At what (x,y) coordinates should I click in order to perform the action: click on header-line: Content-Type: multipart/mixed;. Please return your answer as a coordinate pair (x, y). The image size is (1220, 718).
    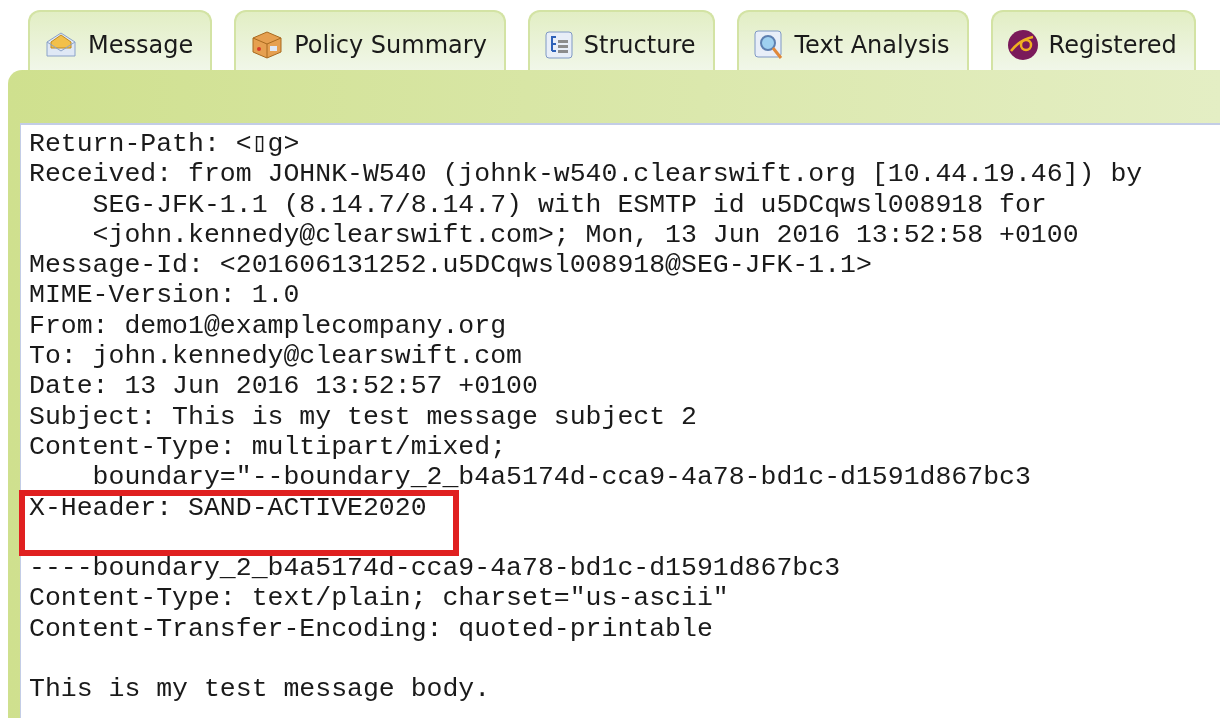
    Looking at the image, I should click on (268, 447).